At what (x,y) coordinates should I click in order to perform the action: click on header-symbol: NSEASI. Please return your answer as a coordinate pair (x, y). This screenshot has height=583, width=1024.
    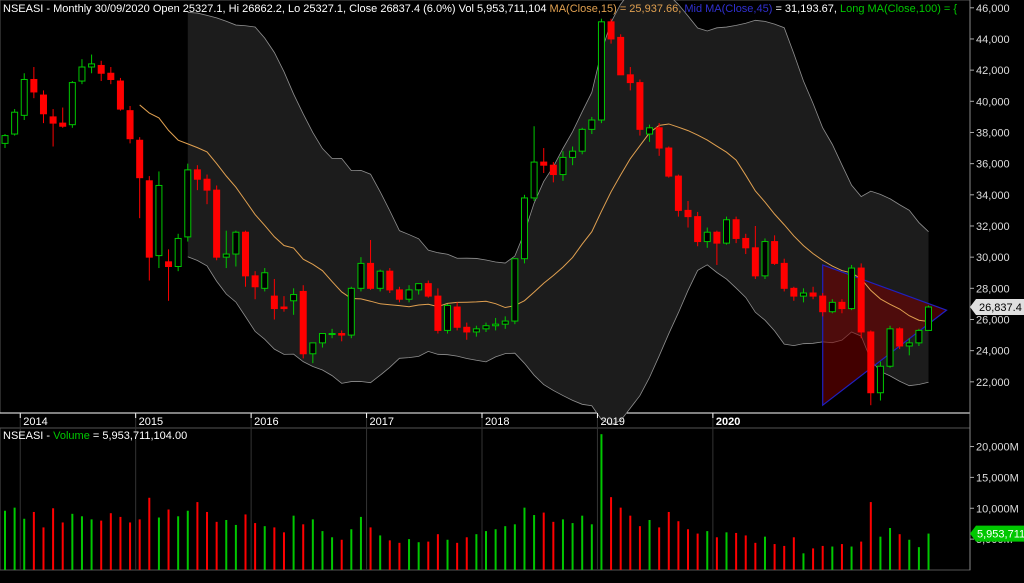
    Looking at the image, I should click on (23, 9).